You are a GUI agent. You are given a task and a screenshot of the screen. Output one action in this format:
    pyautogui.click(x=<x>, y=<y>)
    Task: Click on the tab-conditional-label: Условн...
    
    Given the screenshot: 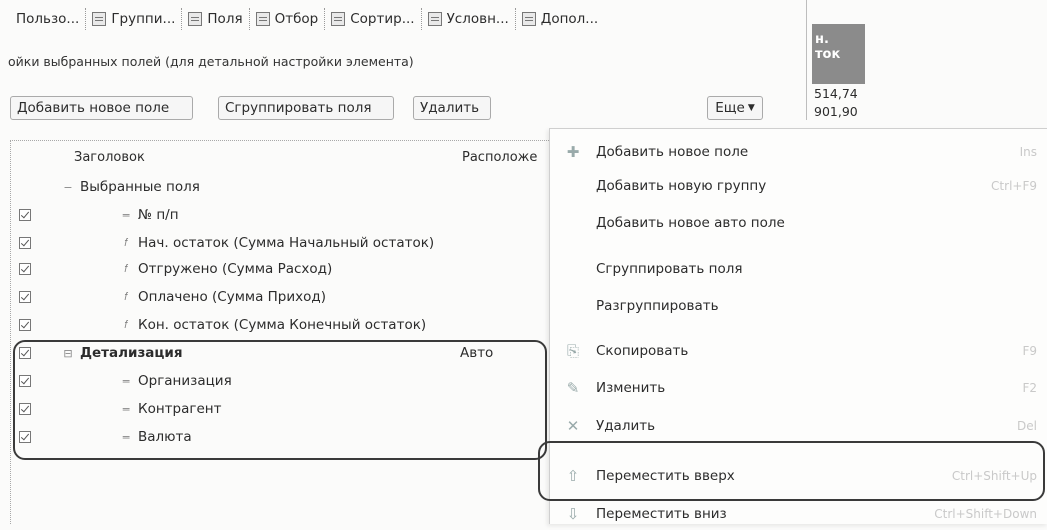 What is the action you would take?
    pyautogui.click(x=477, y=19)
    